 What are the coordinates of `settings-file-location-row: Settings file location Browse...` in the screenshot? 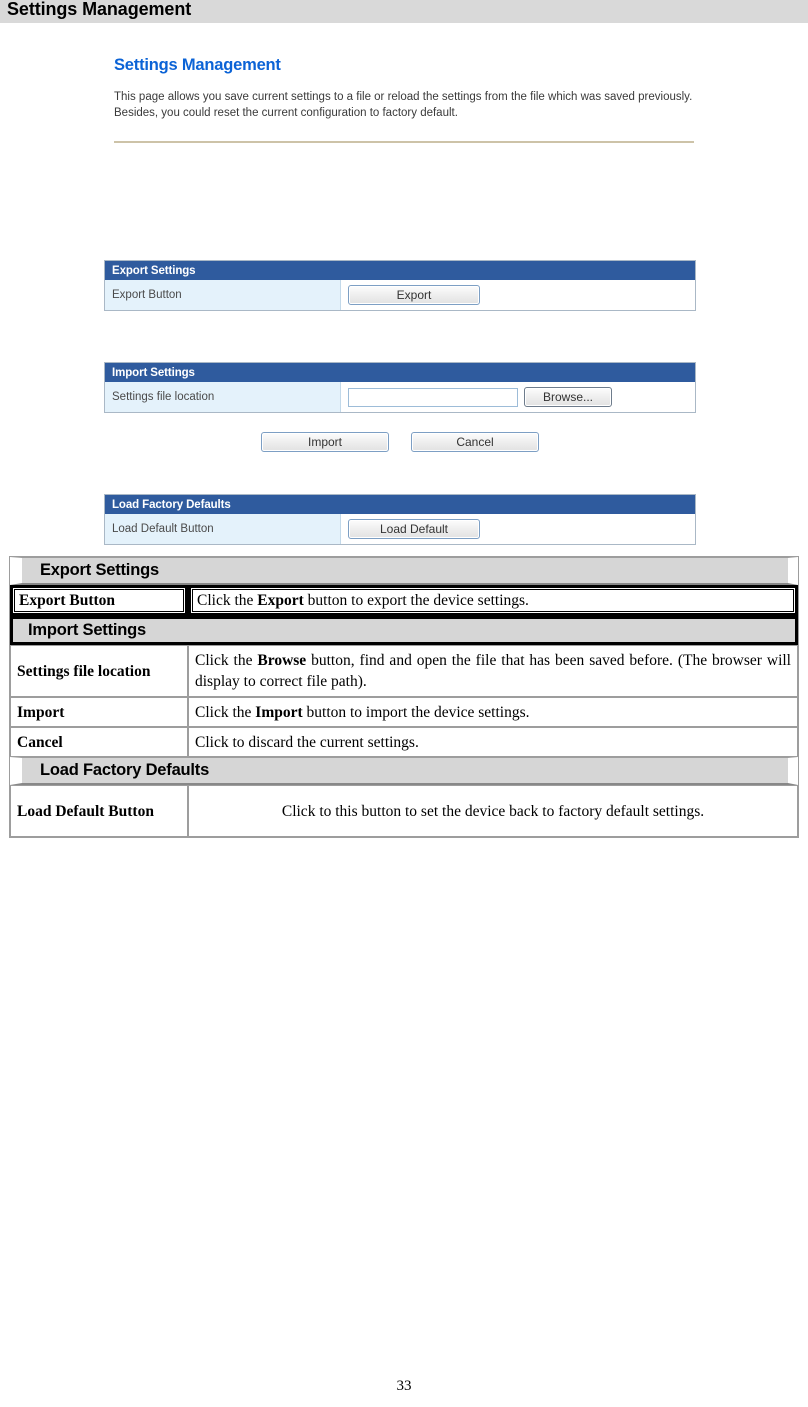 It's located at (400, 397).